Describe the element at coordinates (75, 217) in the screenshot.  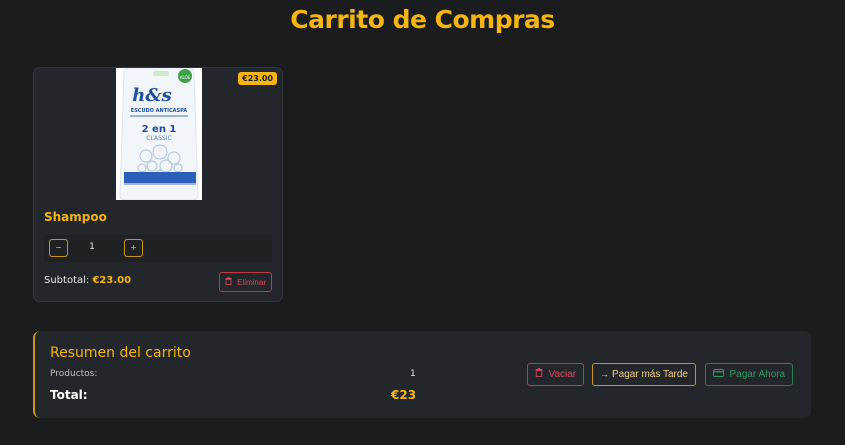
I see `product-name: Shampoo` at that location.